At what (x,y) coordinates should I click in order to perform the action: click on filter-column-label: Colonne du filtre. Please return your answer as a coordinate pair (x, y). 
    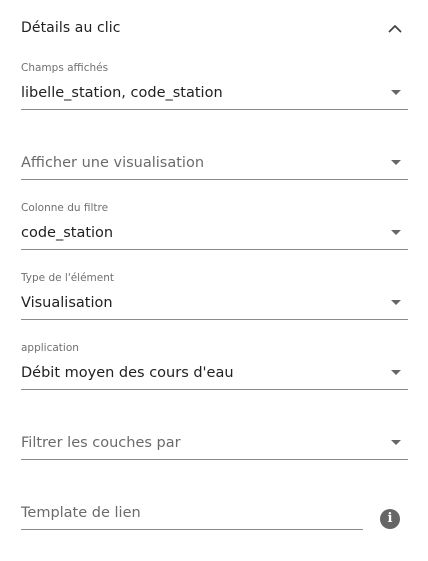
    Looking at the image, I should click on (65, 208).